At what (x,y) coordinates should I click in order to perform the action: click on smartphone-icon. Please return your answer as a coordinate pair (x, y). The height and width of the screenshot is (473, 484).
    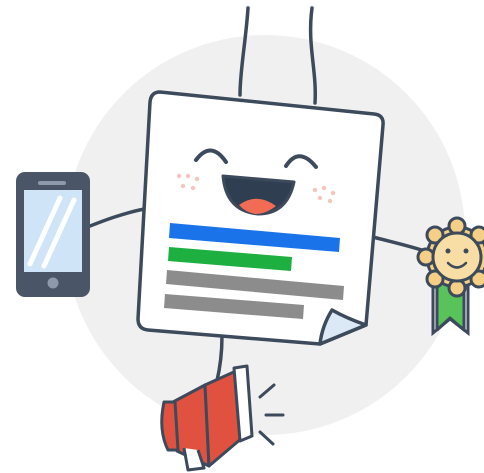
    Looking at the image, I should click on (53, 234).